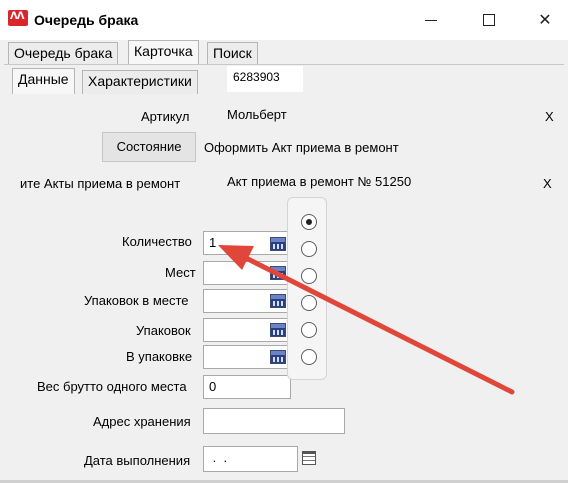 This screenshot has width=568, height=483. I want to click on title-bar: ᐱᐱ Очередь брака ✕, so click(284, 20).